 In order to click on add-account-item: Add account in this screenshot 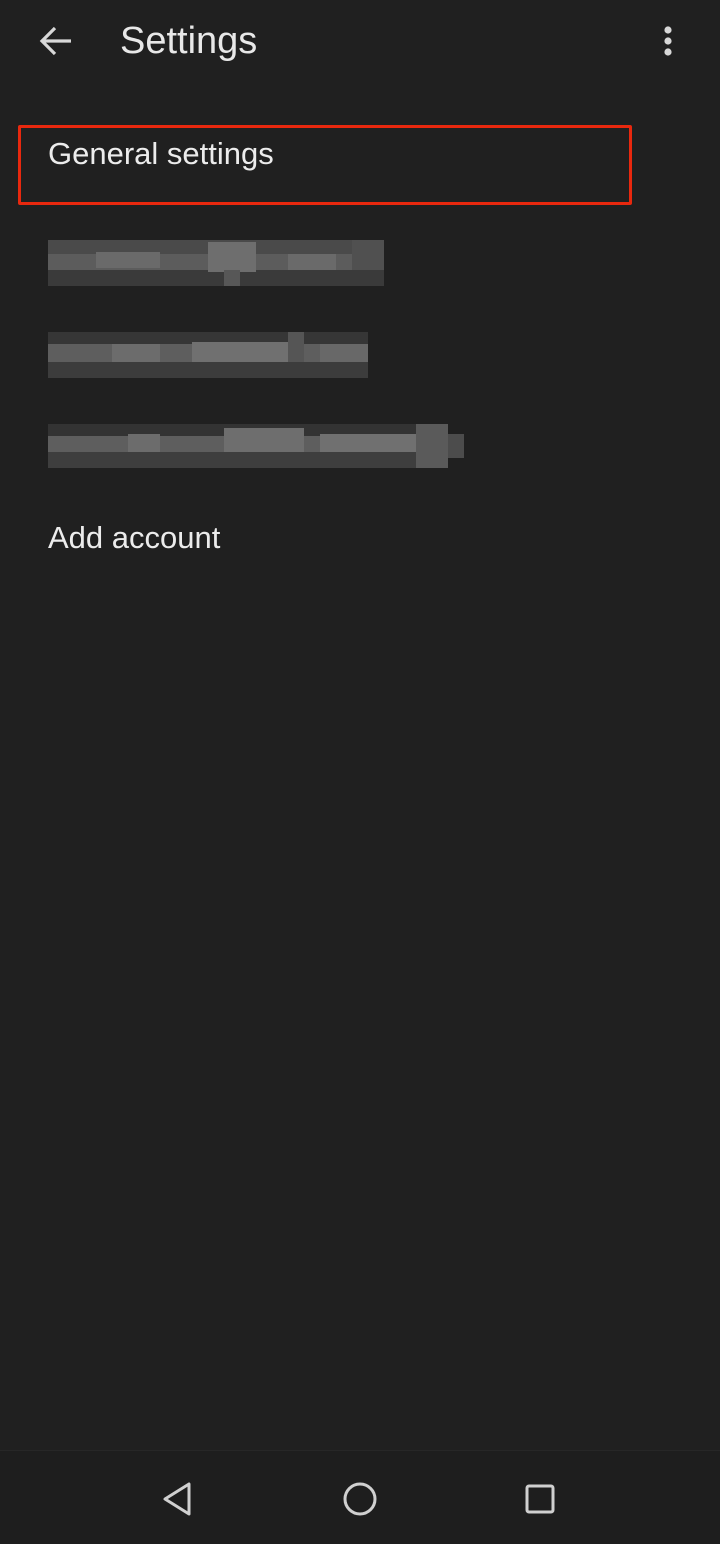, I will do `click(360, 540)`.